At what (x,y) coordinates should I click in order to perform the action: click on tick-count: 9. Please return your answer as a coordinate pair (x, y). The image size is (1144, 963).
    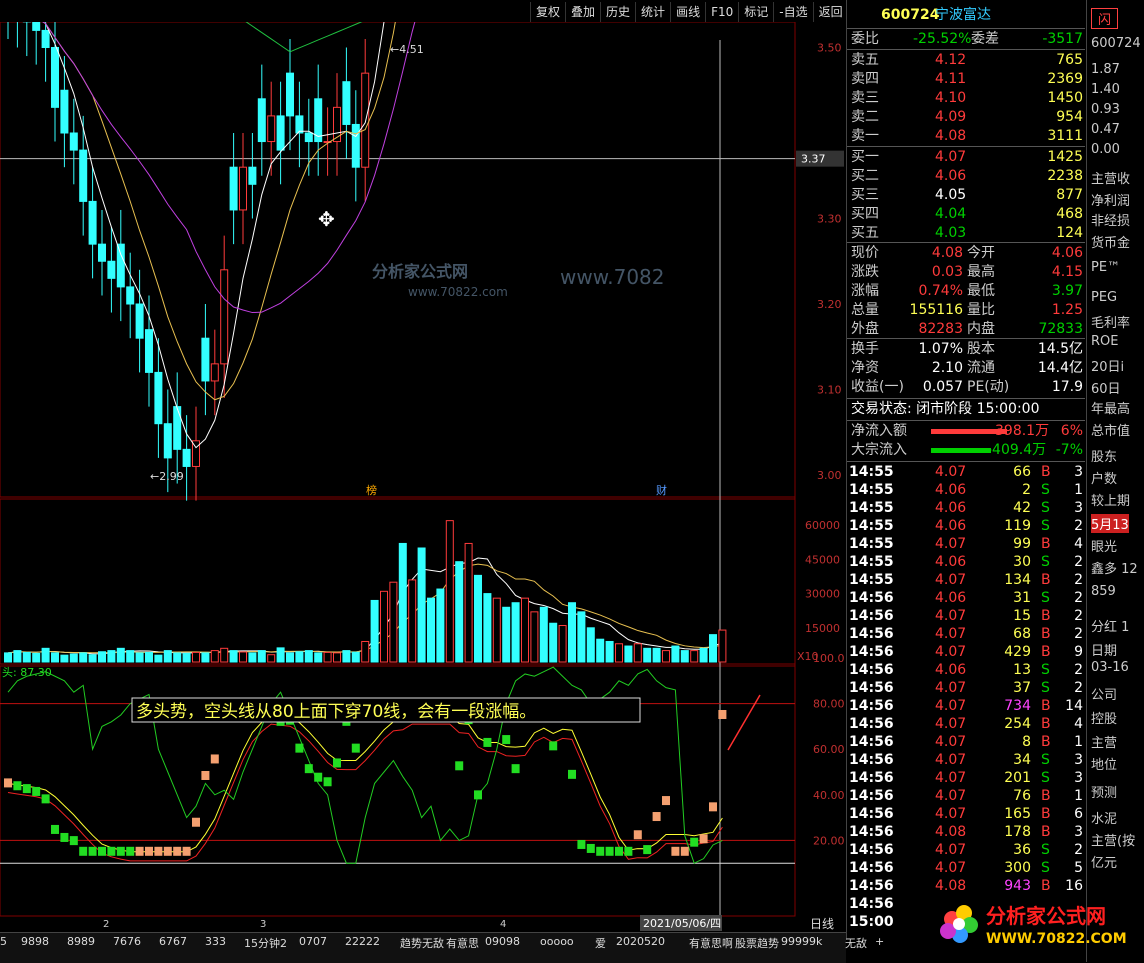
    Looking at the image, I should click on (1078, 652).